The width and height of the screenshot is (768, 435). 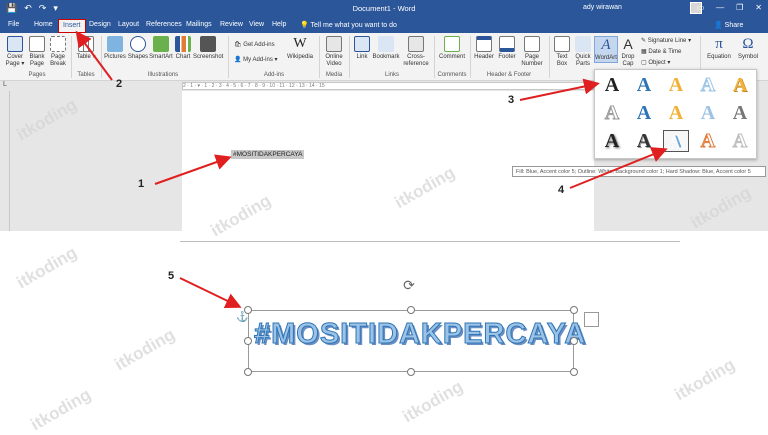 What do you see at coordinates (561, 190) in the screenshot?
I see `step-number-4: 4` at bounding box center [561, 190].